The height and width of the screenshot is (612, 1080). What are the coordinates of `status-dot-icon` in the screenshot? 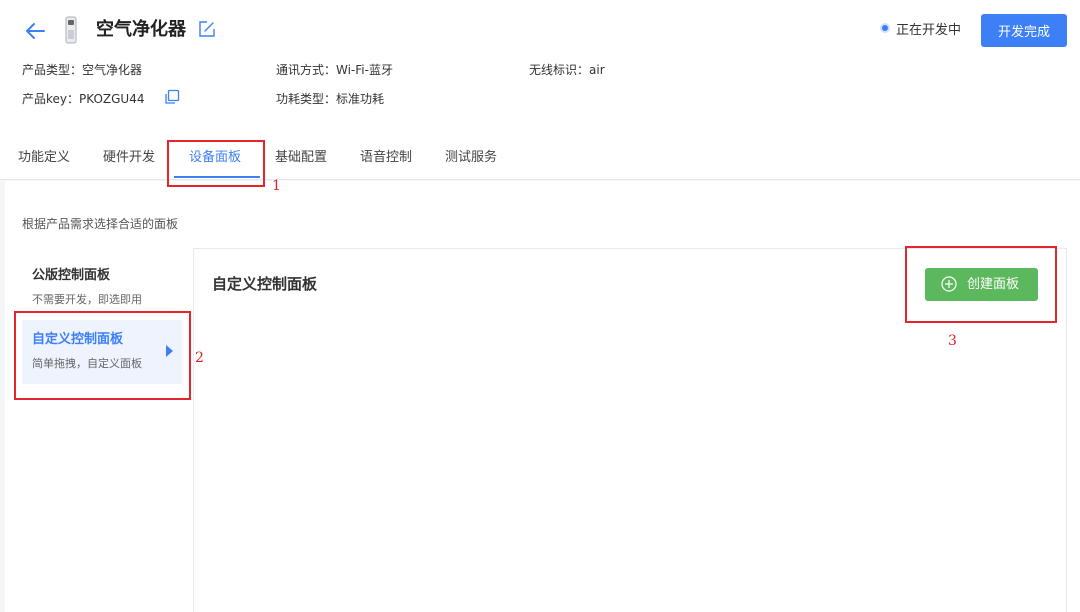 It's located at (885, 28).